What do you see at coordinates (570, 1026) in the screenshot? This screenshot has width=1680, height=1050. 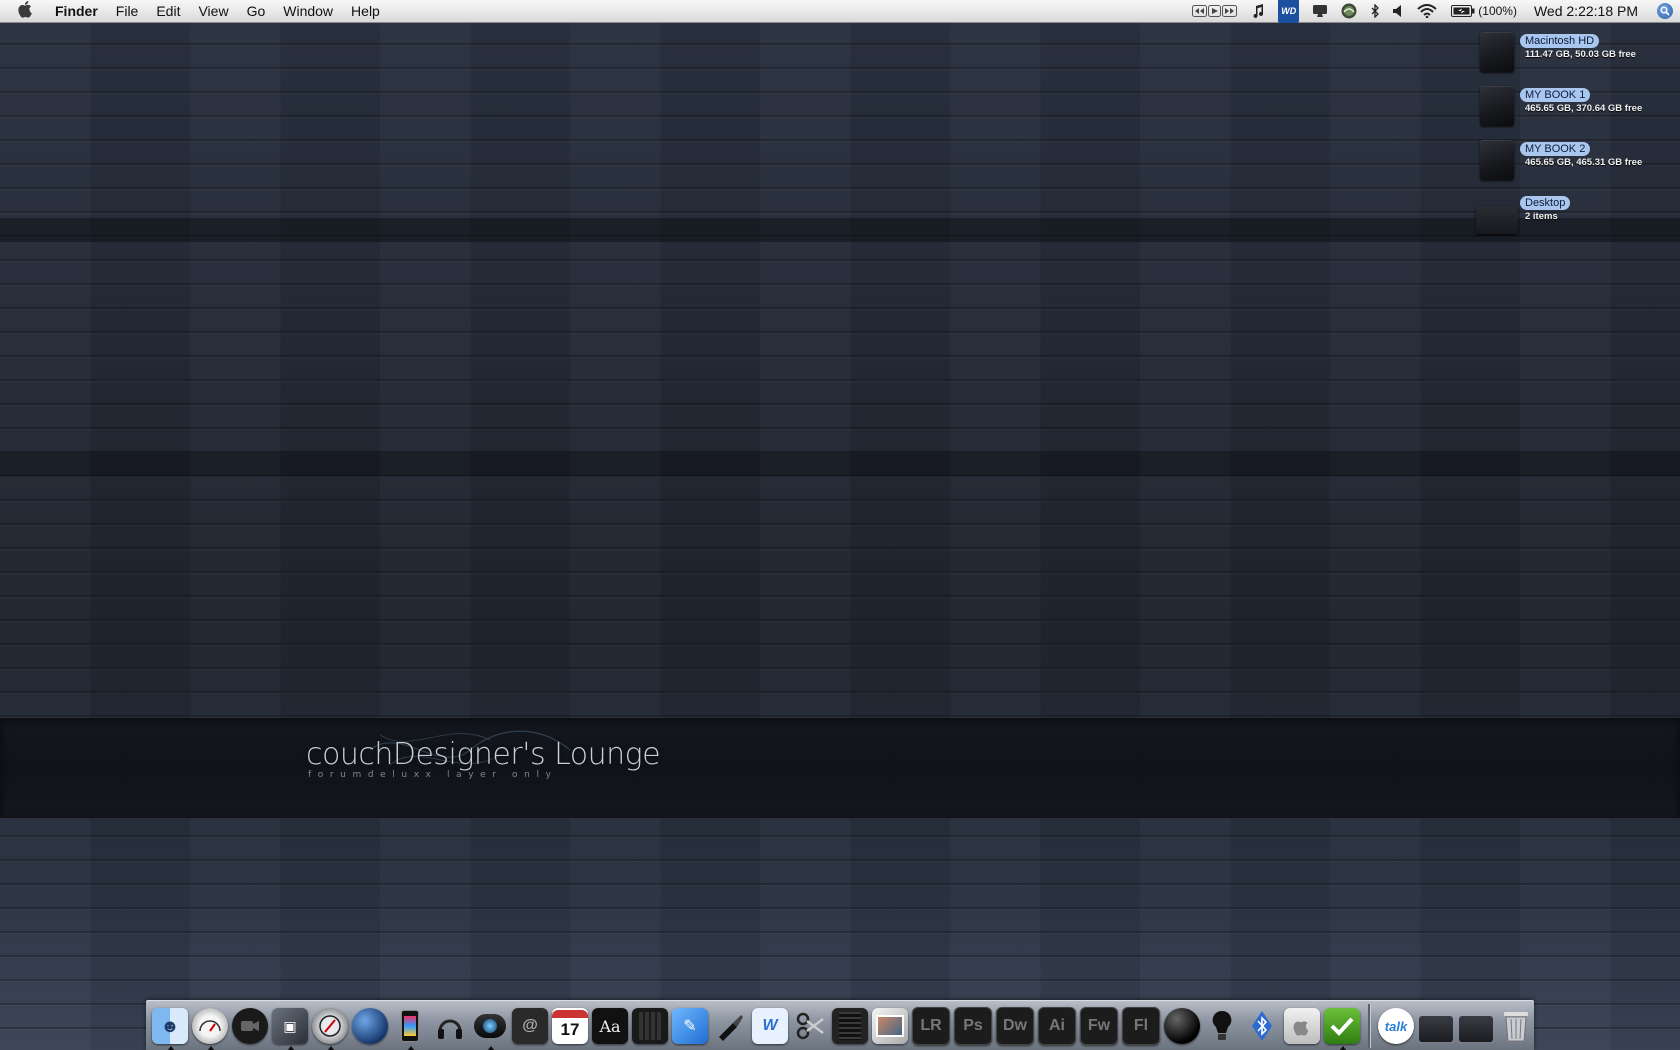 I see `ical-icon: 17` at bounding box center [570, 1026].